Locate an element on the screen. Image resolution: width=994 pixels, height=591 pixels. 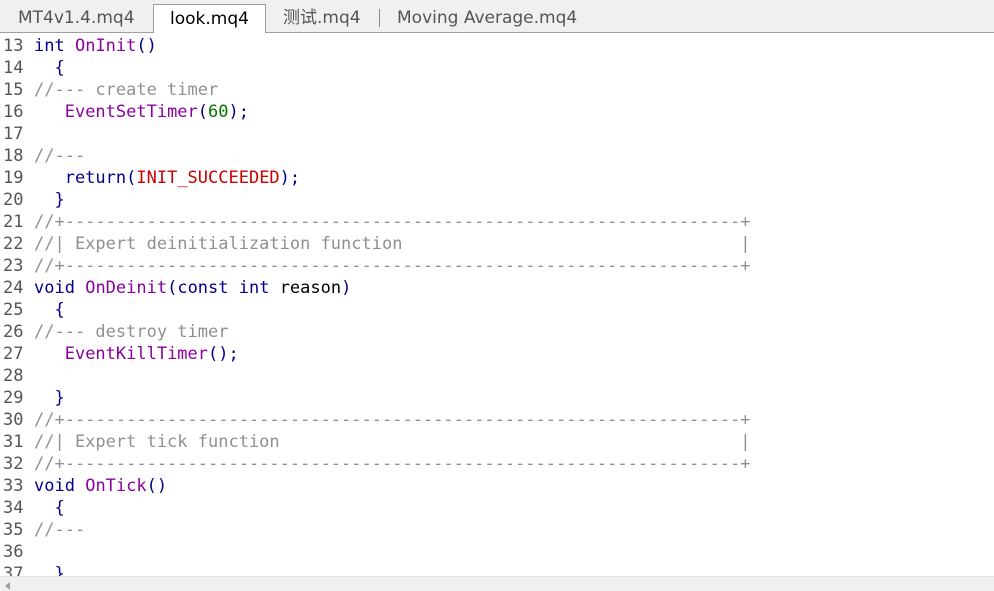
code-line: 18 //--- is located at coordinates (42, 156).